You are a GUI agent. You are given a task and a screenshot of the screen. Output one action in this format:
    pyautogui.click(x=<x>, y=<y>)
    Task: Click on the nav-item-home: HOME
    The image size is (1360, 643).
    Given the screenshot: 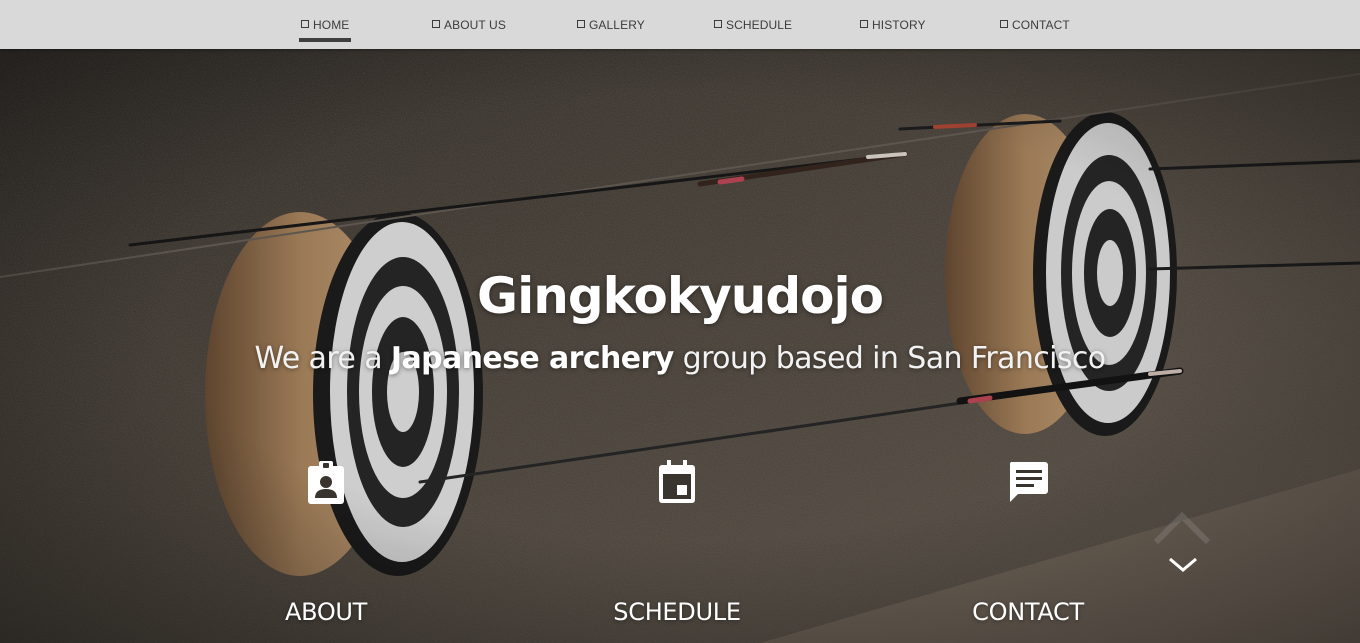 What is the action you would take?
    pyautogui.click(x=325, y=24)
    